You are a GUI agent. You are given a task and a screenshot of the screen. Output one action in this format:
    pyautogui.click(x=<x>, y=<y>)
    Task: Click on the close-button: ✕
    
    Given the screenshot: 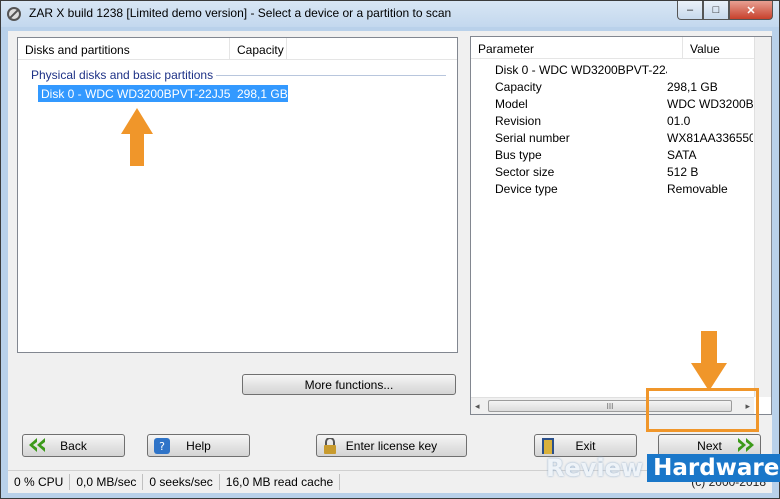 What is the action you would take?
    pyautogui.click(x=751, y=10)
    